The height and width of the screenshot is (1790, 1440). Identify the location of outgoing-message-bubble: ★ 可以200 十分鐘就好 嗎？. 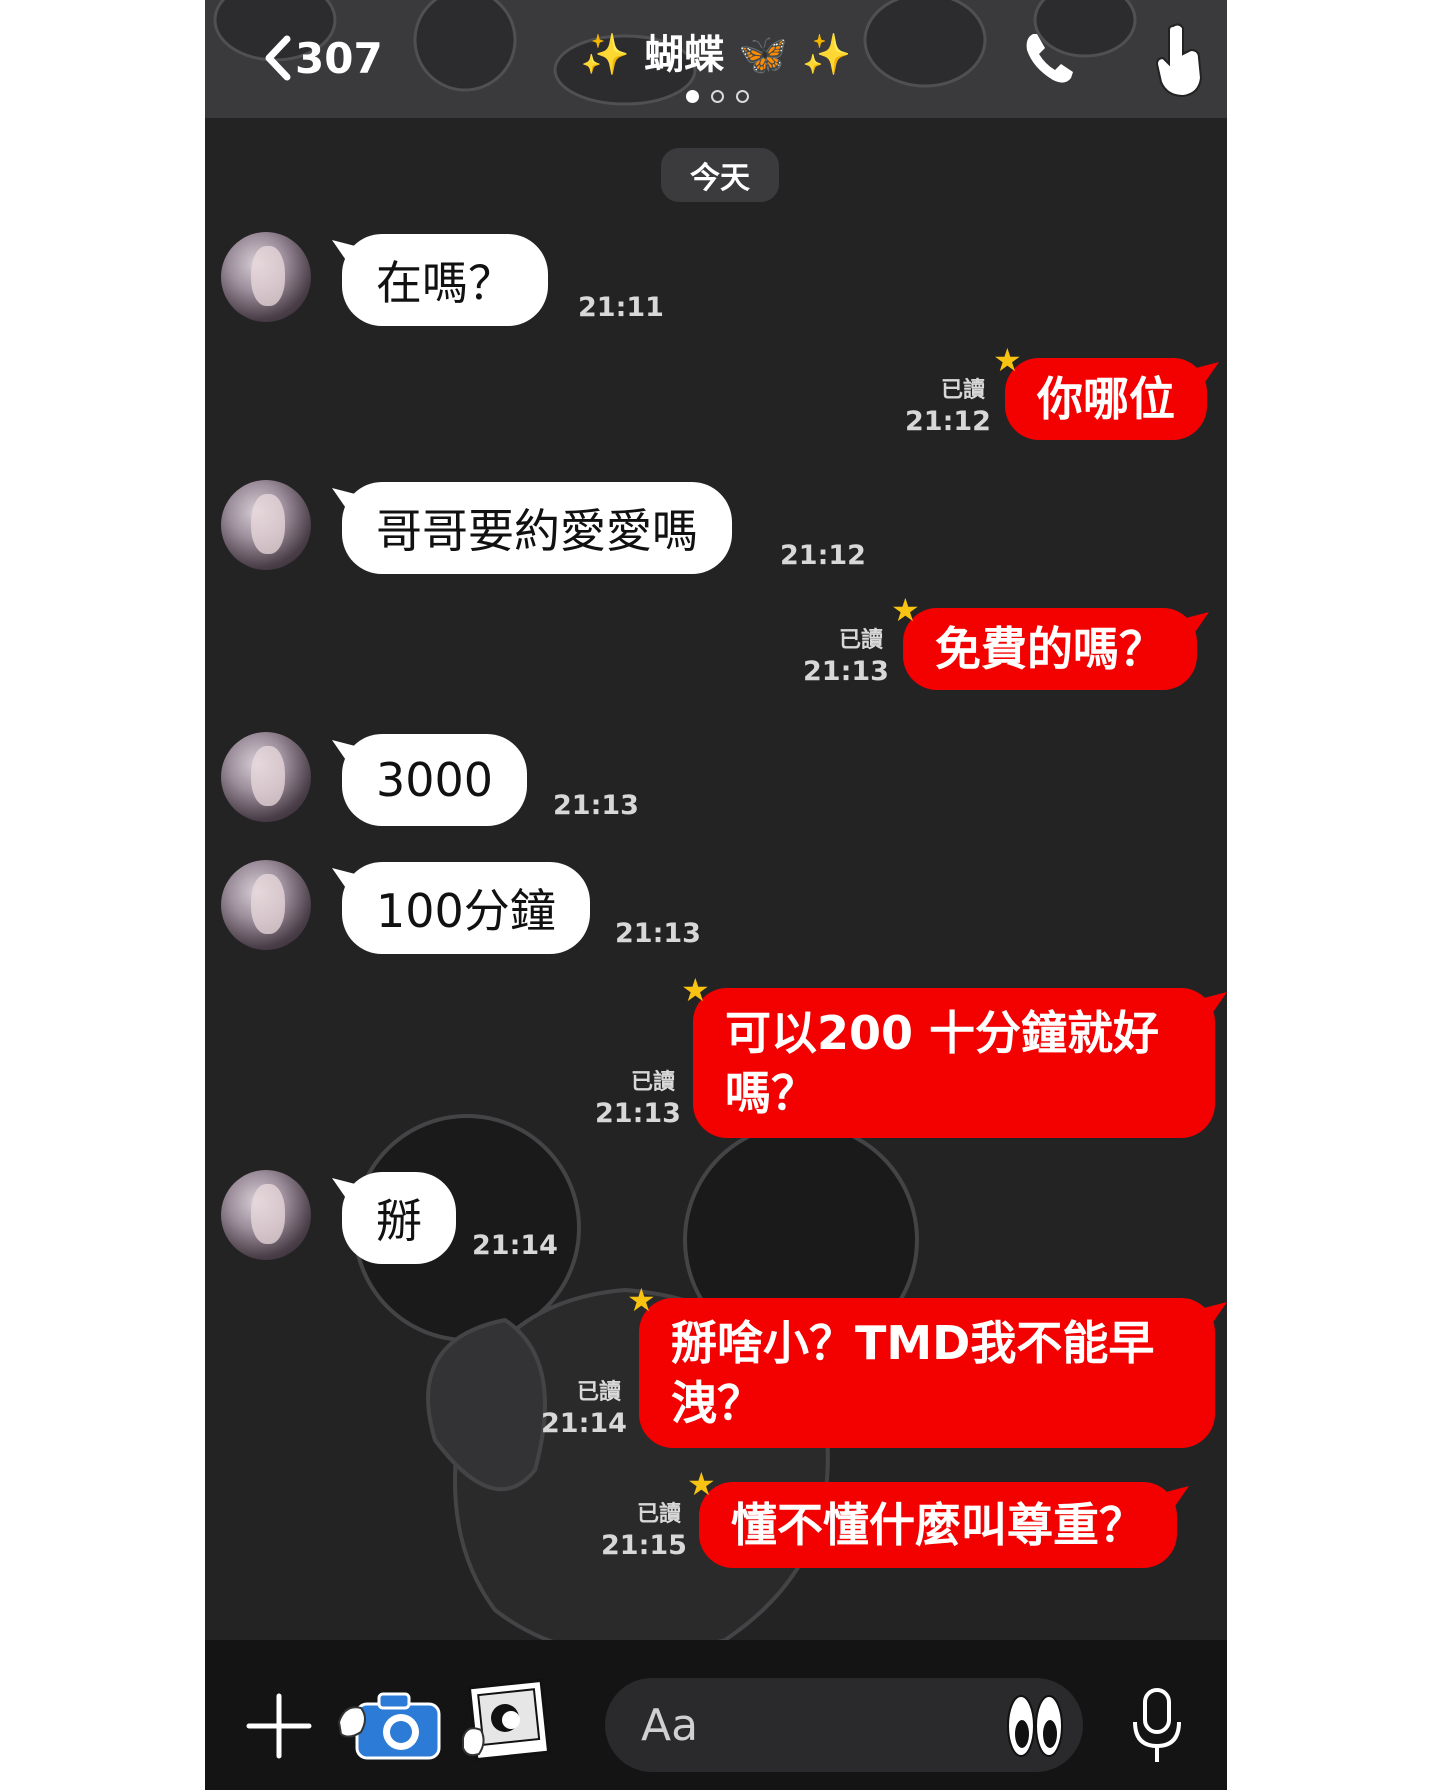
(948, 1056).